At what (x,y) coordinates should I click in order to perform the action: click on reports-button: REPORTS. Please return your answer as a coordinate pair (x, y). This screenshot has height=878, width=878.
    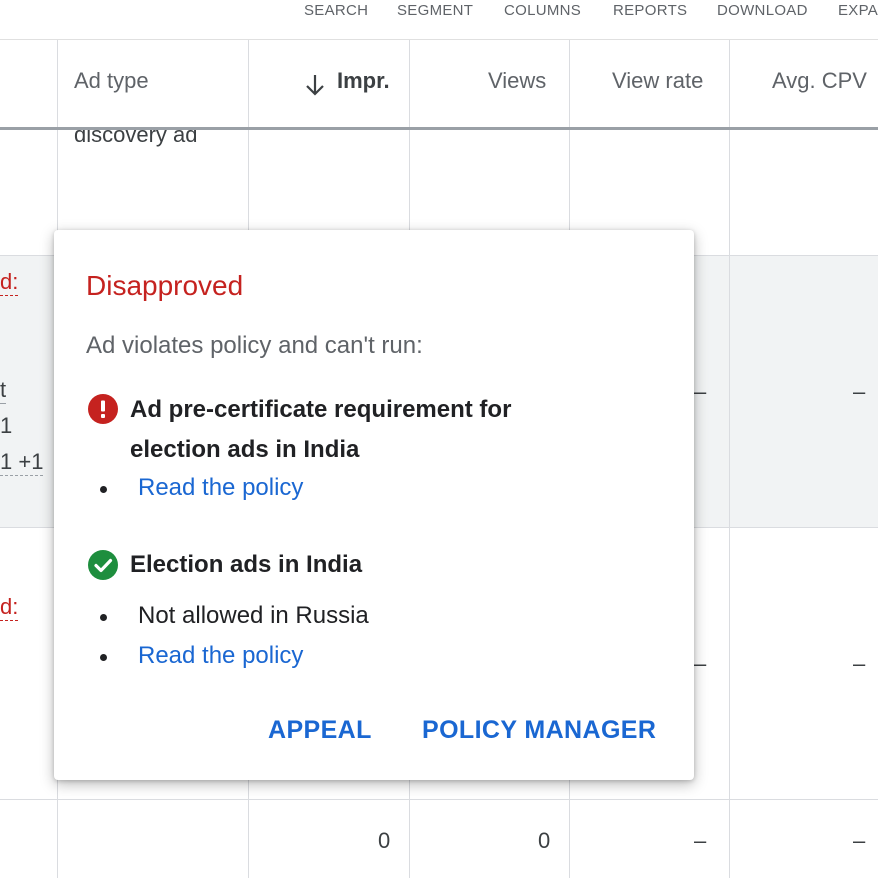
    Looking at the image, I should click on (650, 10).